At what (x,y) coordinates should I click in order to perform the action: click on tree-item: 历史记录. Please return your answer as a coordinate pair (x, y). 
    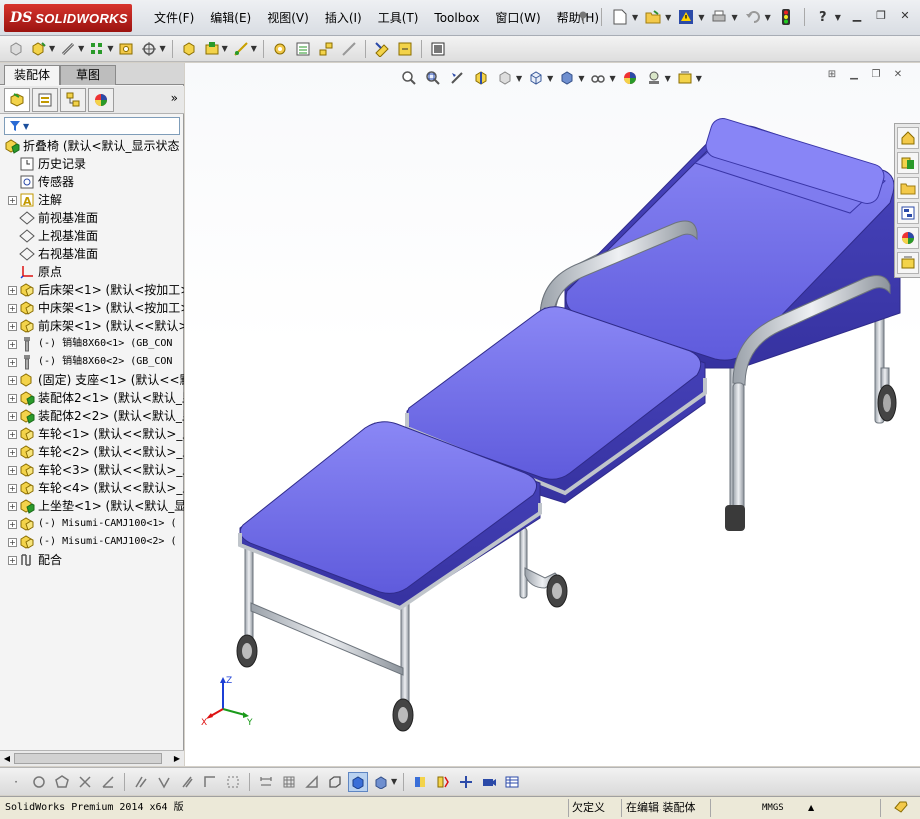
    Looking at the image, I should click on (92, 164).